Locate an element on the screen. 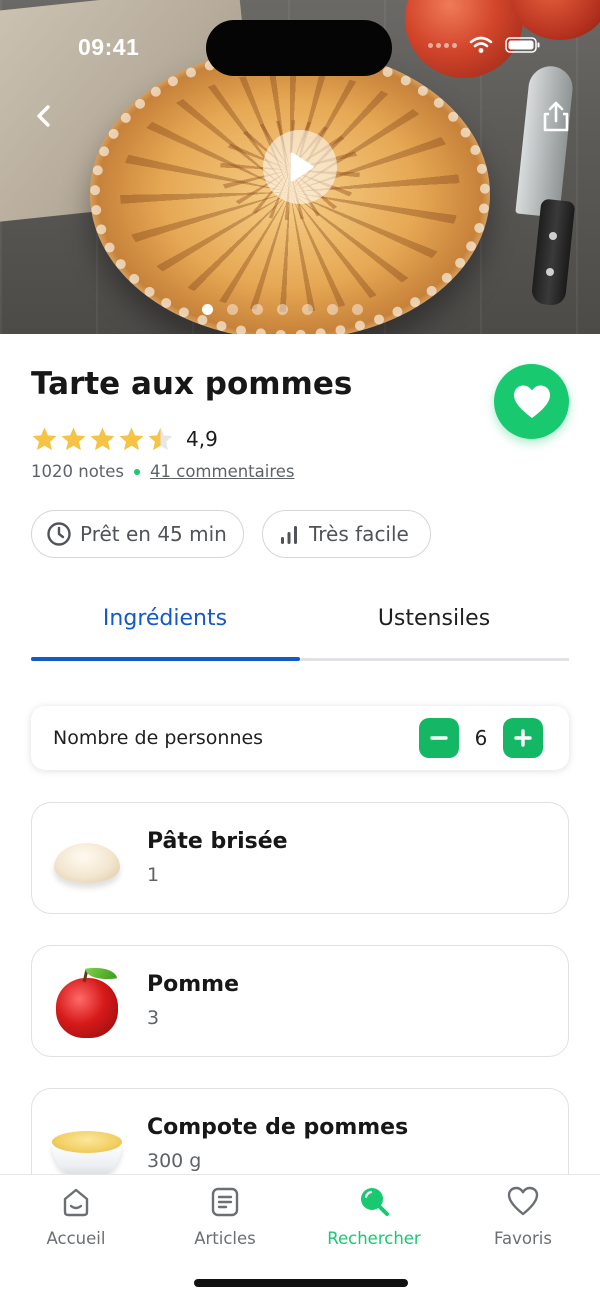 The width and height of the screenshot is (600, 1299). ingredient-name: Compote de pommes is located at coordinates (278, 1127).